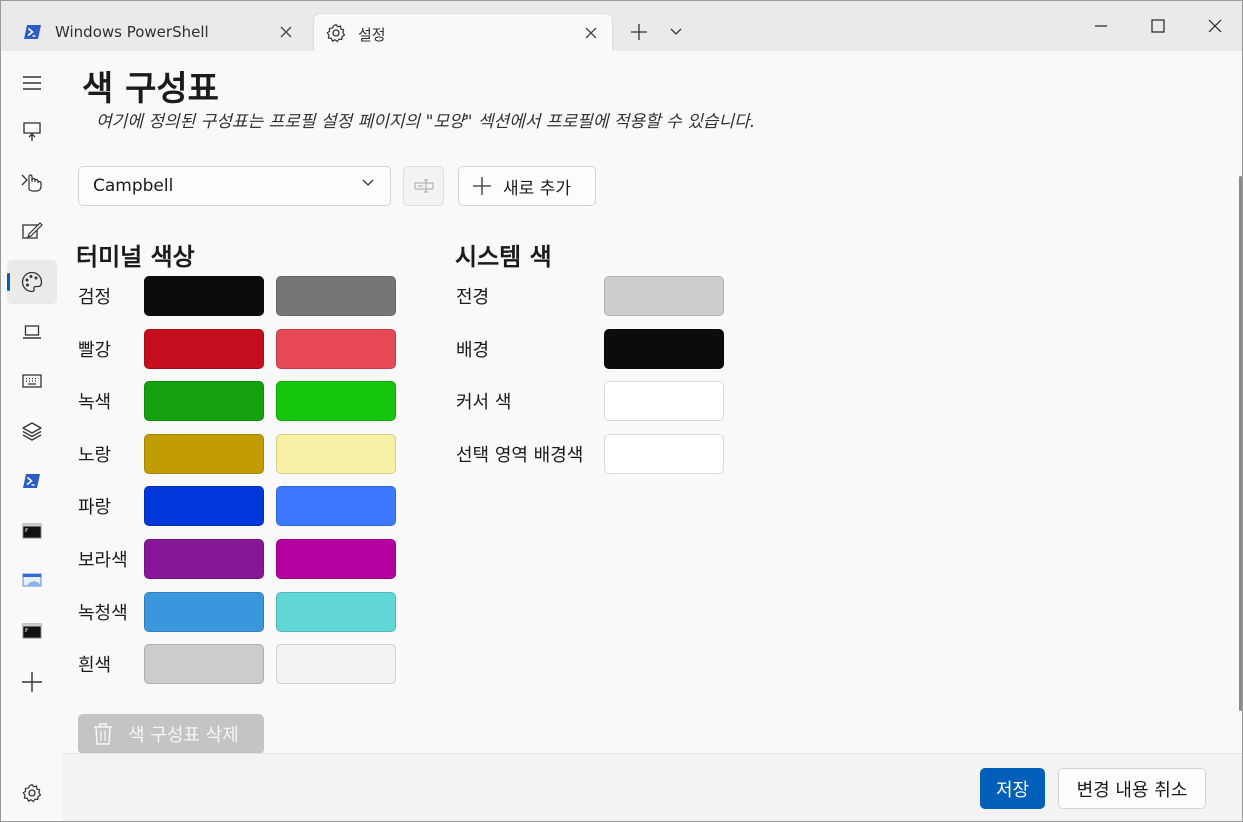  I want to click on terminal-color-label: 흰색, so click(95, 665).